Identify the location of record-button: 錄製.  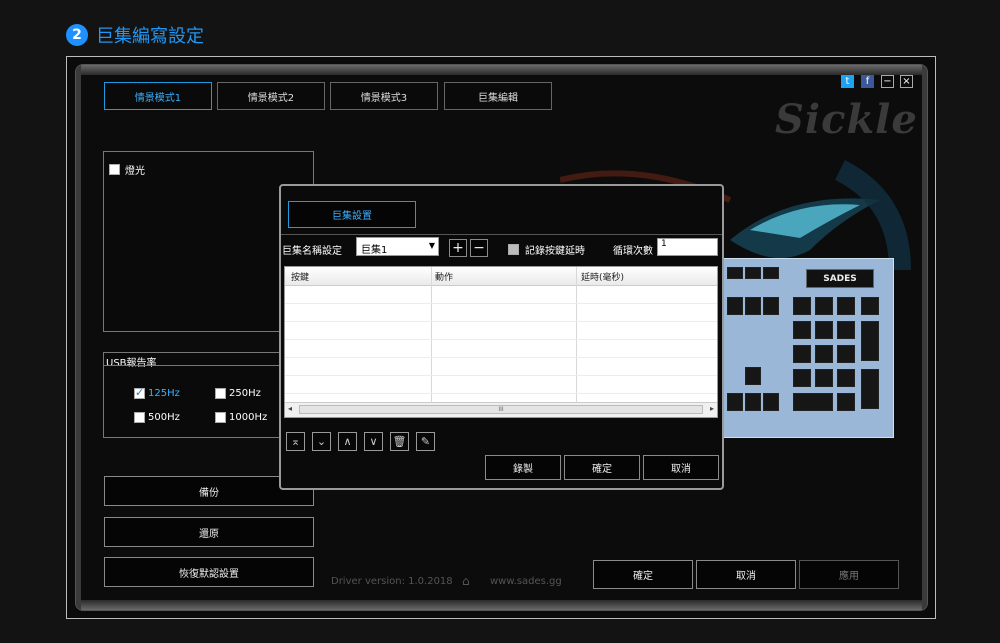
(523, 467).